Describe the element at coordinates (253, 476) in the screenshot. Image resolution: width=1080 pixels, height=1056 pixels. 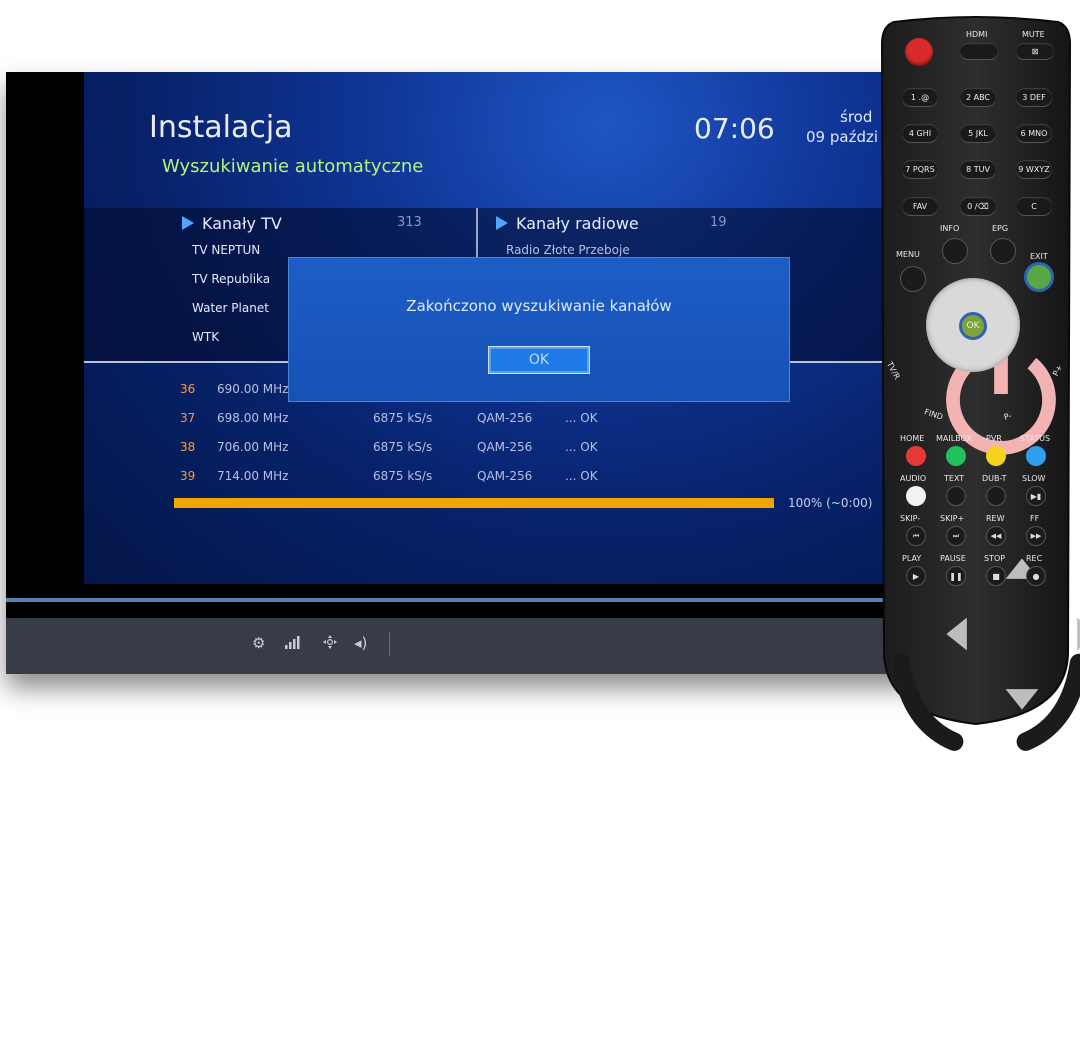
I see `scan-row-freq: 714.00 MHz` at that location.